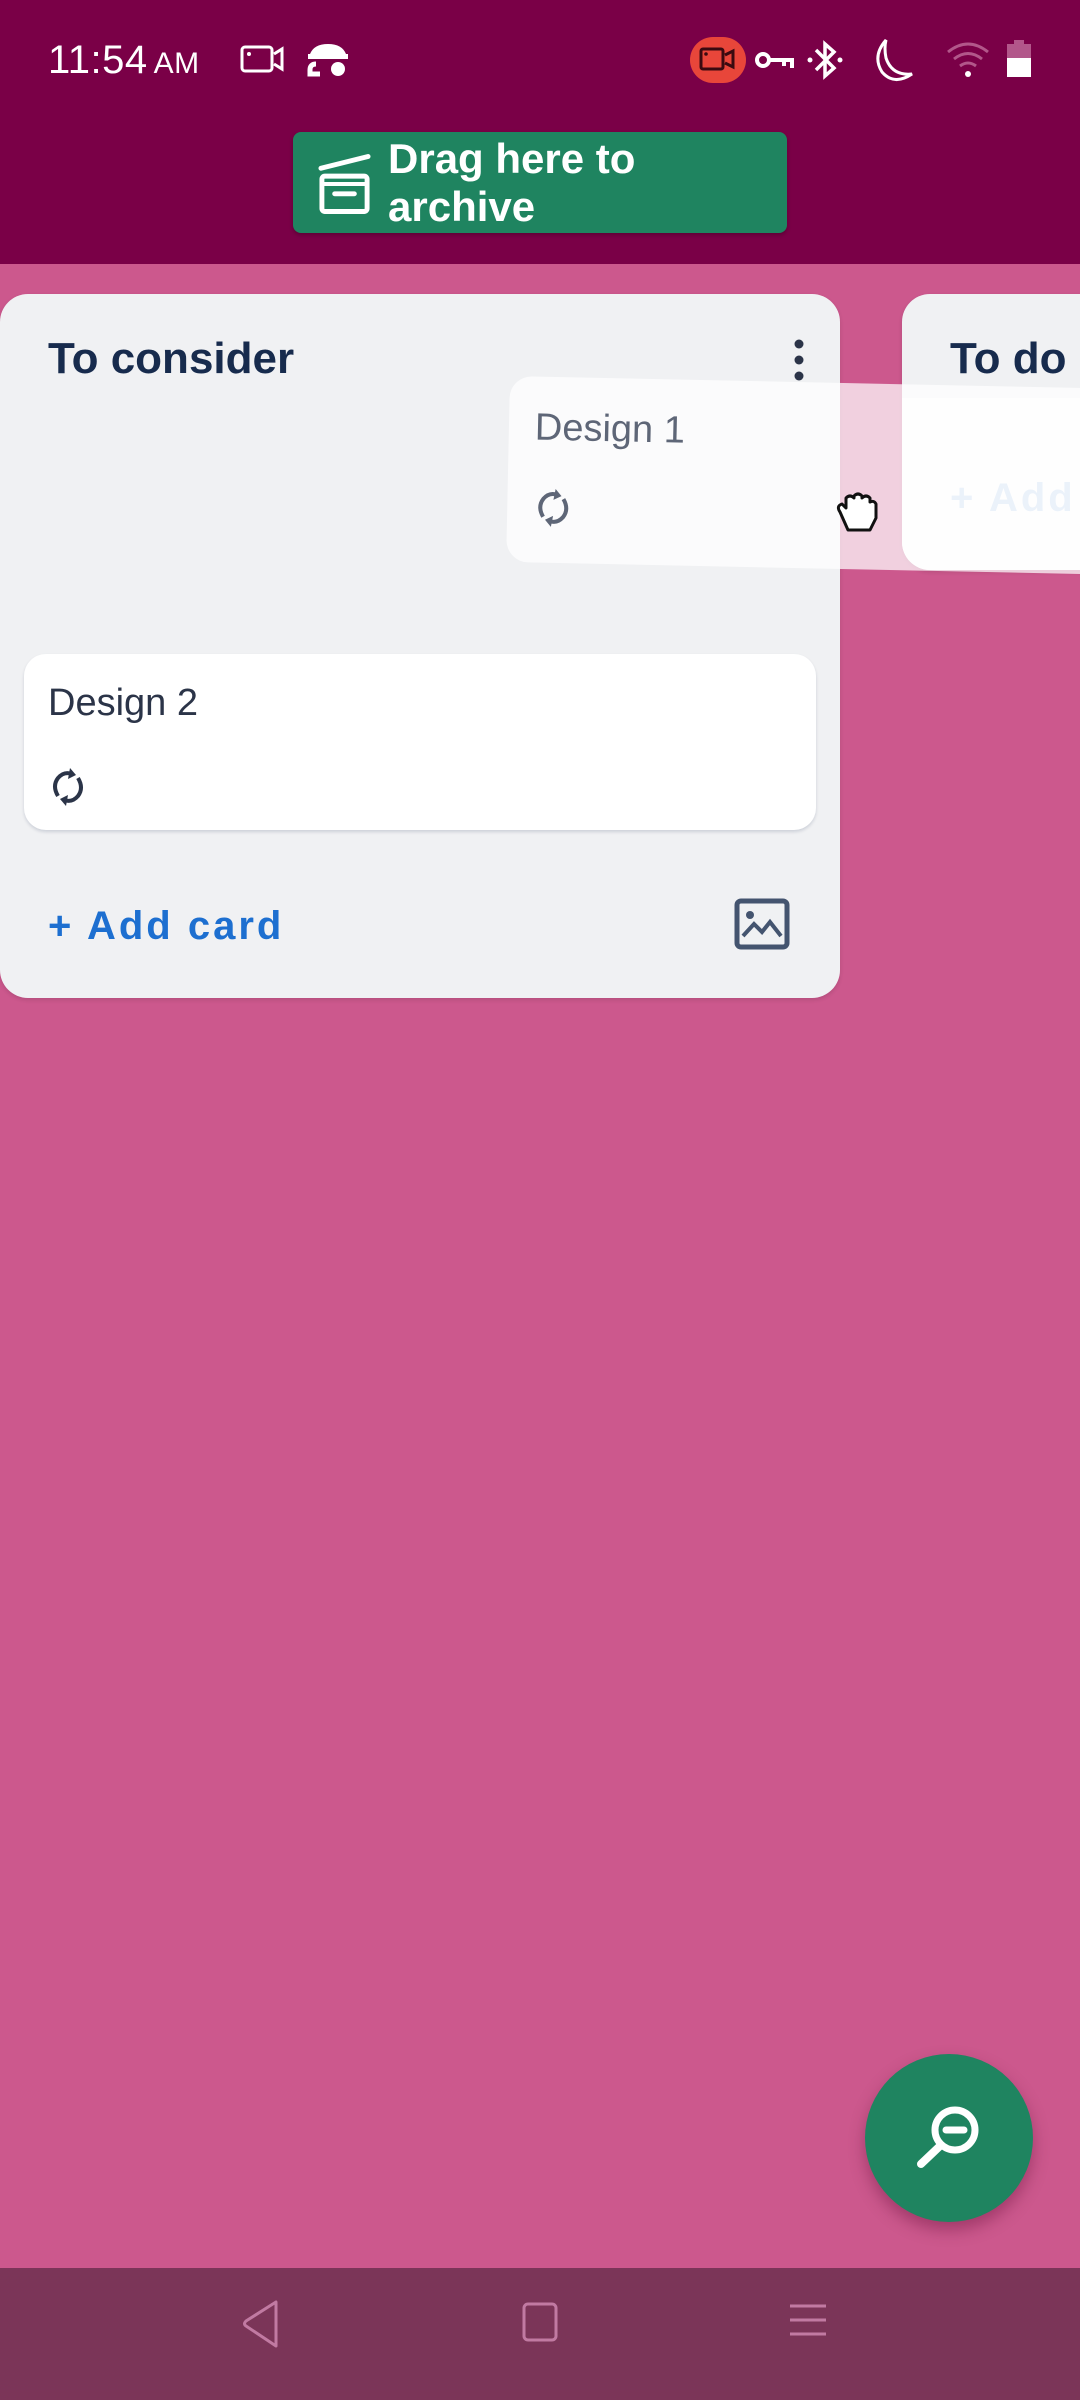  What do you see at coordinates (774, 60) in the screenshot?
I see `vpn-key-icon` at bounding box center [774, 60].